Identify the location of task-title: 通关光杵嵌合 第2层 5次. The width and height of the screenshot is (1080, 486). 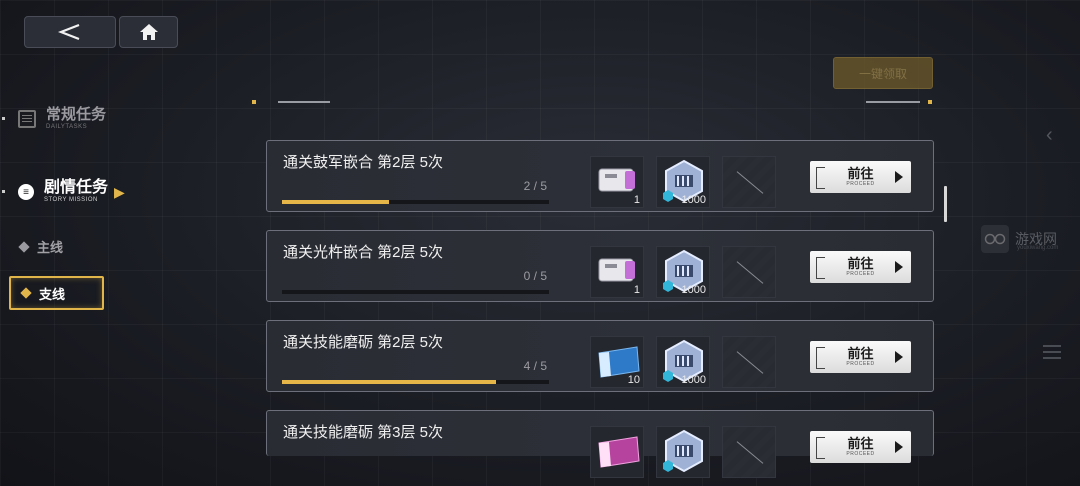
(363, 252).